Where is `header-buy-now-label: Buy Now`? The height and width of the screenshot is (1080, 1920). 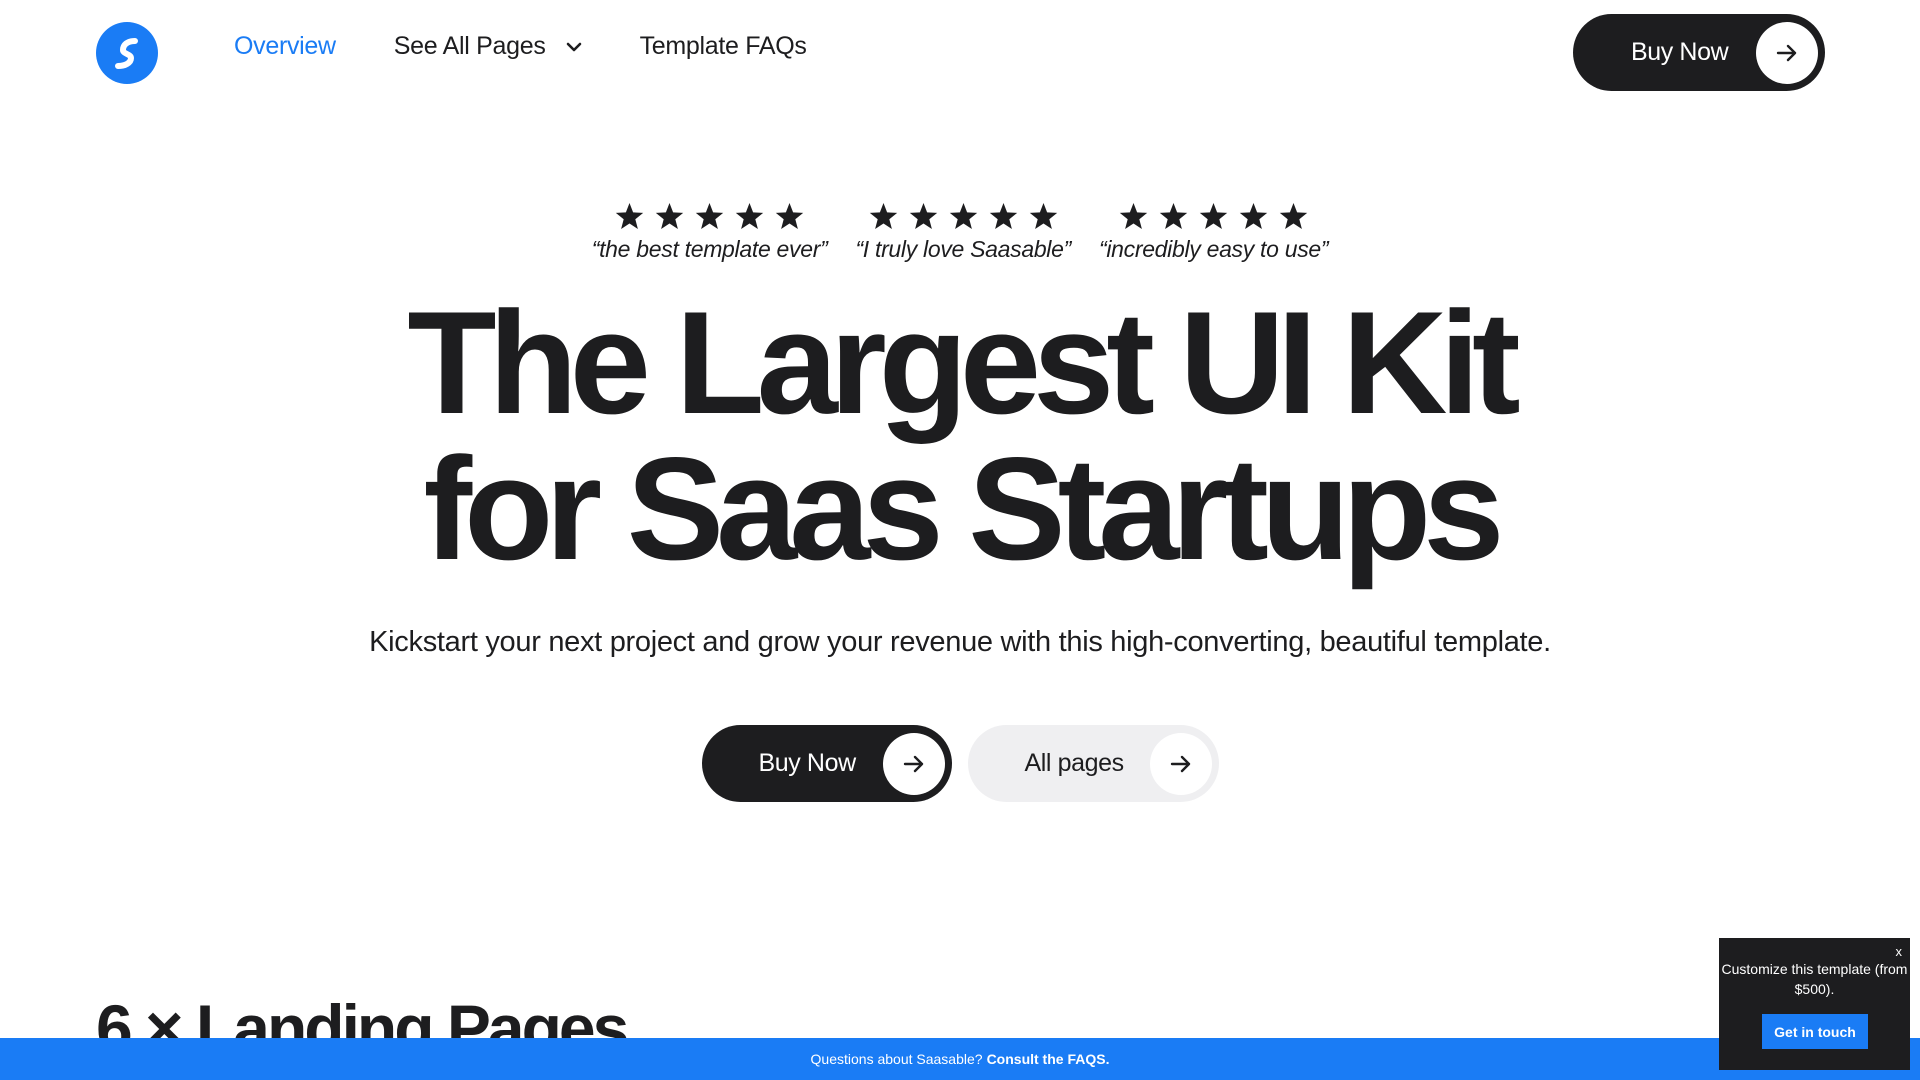 header-buy-now-label: Buy Now is located at coordinates (1680, 52).